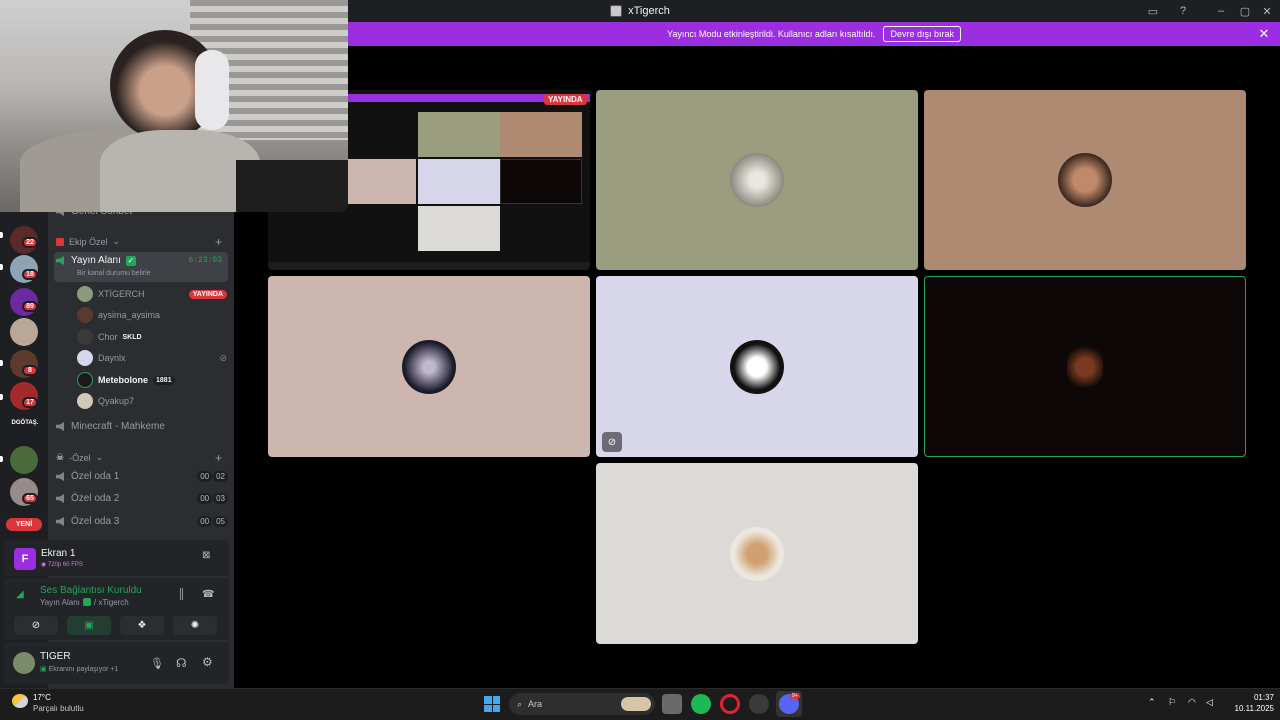  What do you see at coordinates (142, 625) in the screenshot?
I see `activities-button: ❖` at bounding box center [142, 625].